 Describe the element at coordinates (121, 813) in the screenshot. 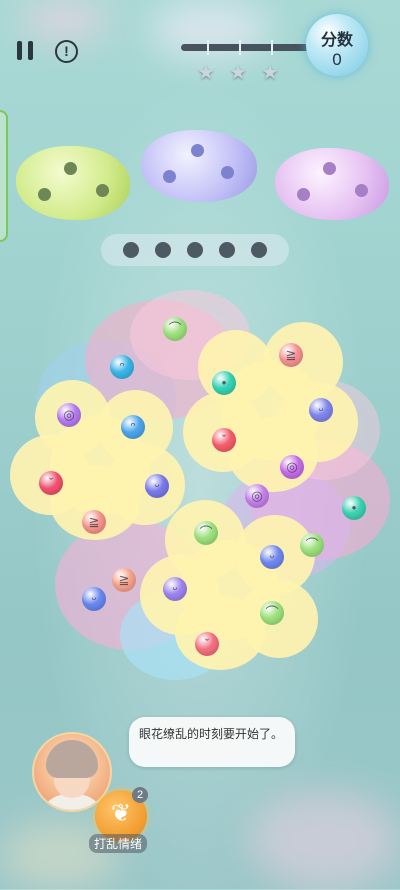

I see `shuffle-emotion-icon: ❦` at that location.